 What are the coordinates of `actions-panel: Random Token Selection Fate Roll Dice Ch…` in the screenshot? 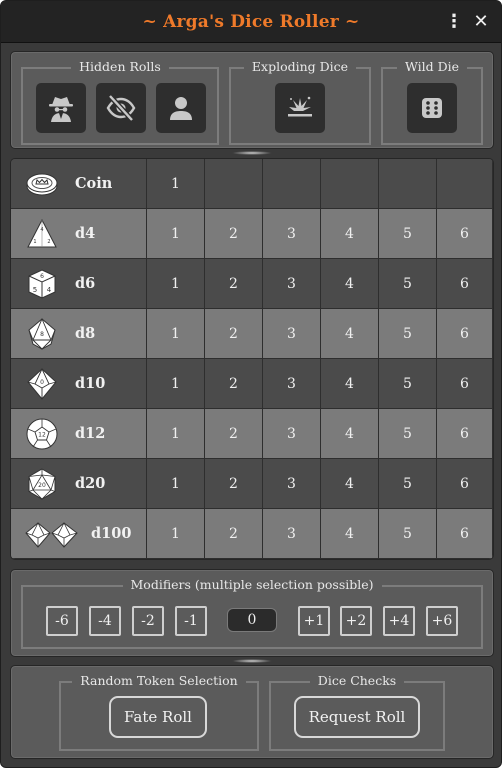 It's located at (252, 712).